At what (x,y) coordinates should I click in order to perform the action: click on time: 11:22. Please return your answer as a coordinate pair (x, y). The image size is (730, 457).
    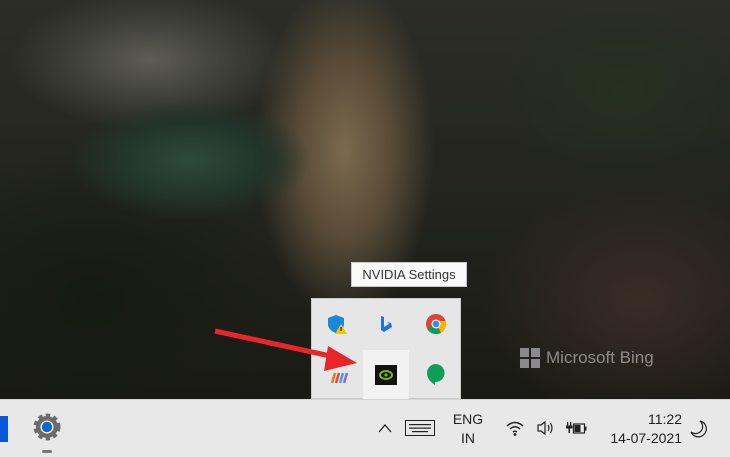
    Looking at the image, I should click on (665, 419).